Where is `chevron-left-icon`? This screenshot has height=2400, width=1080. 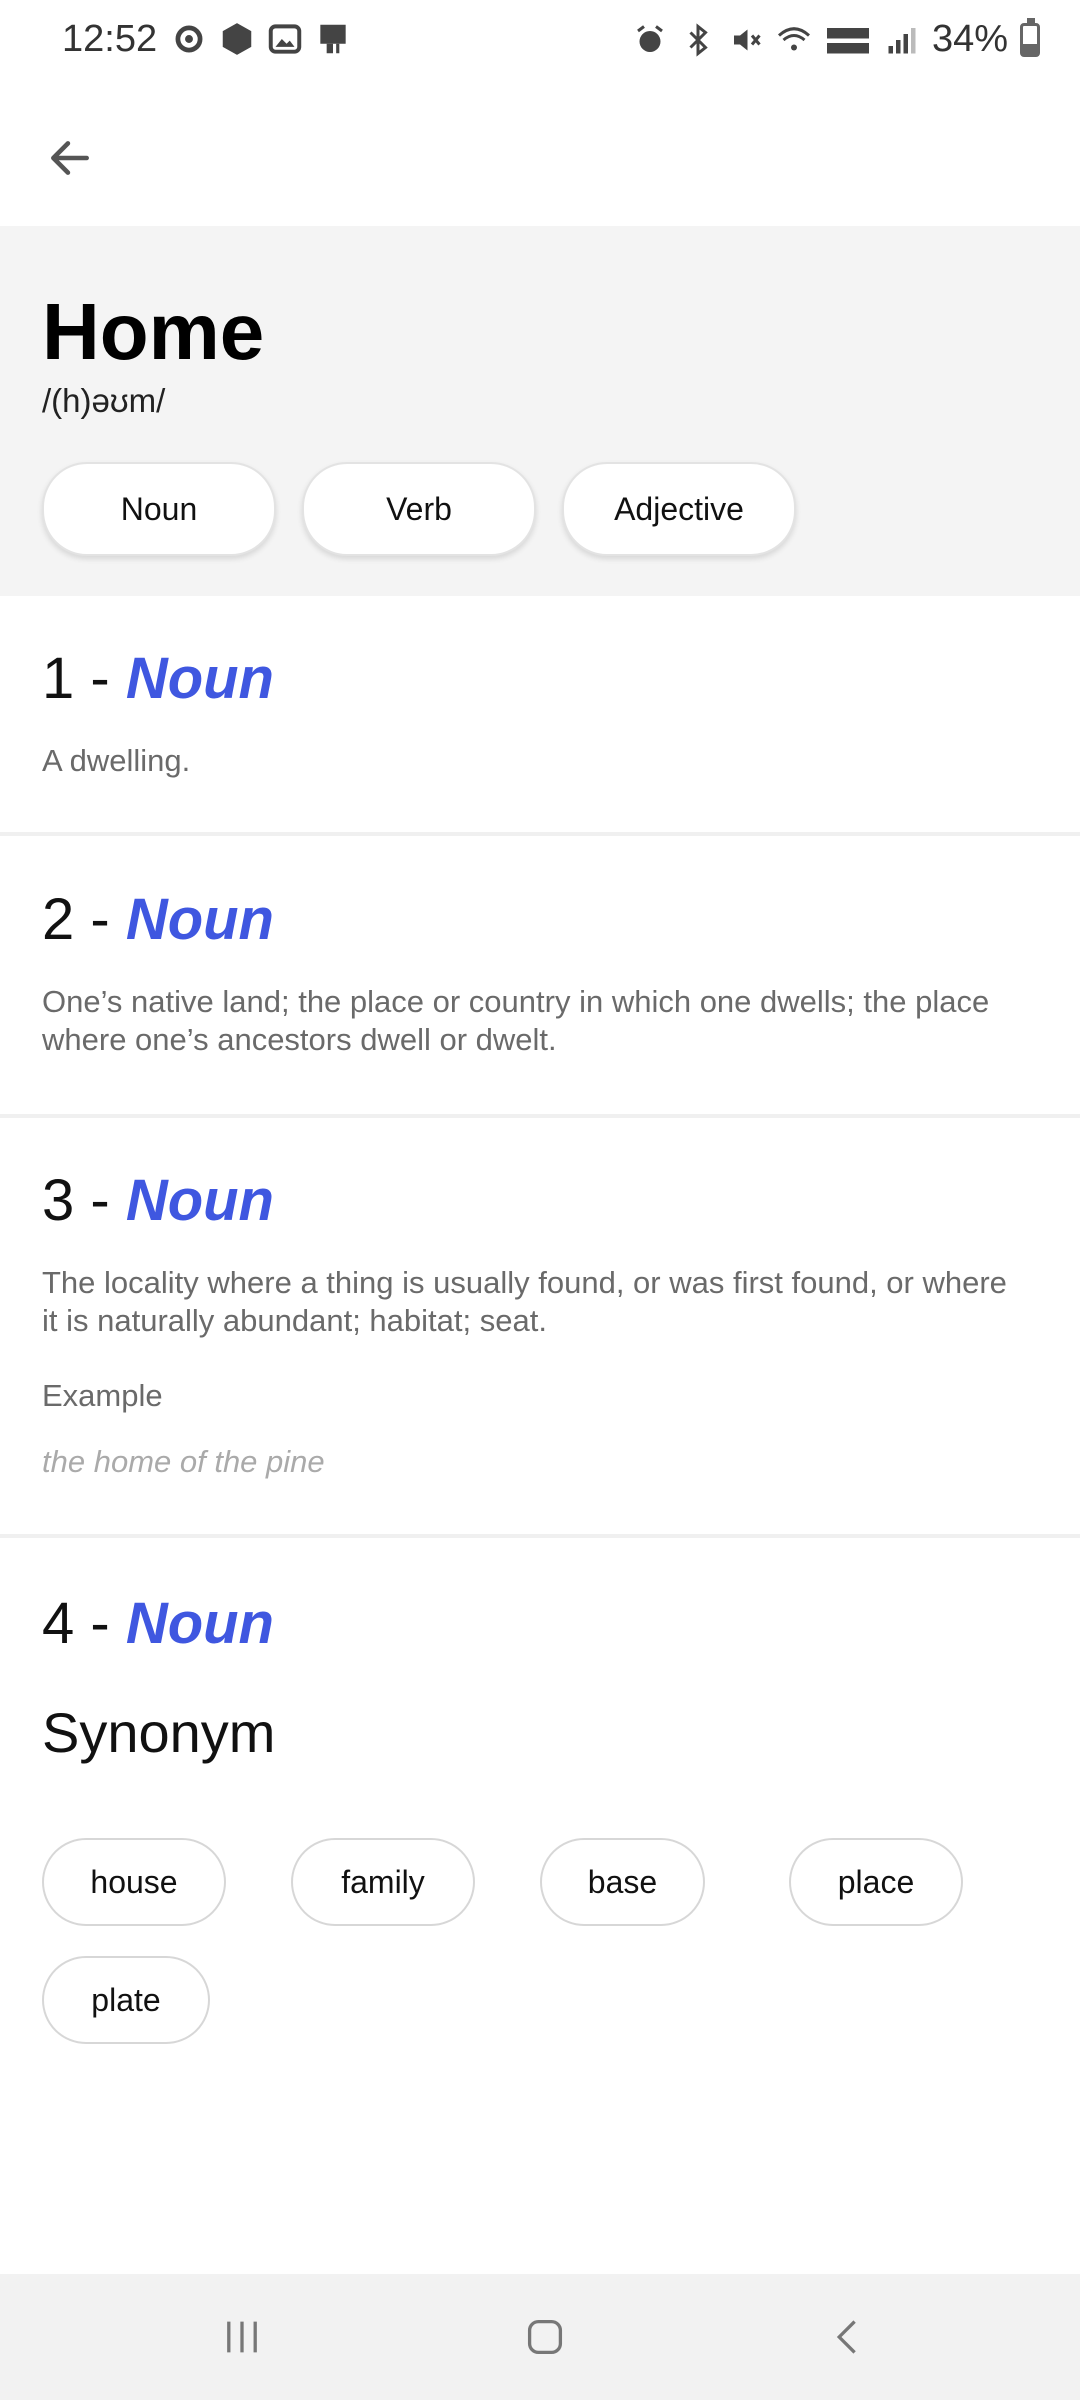
chevron-left-icon is located at coordinates (846, 2337).